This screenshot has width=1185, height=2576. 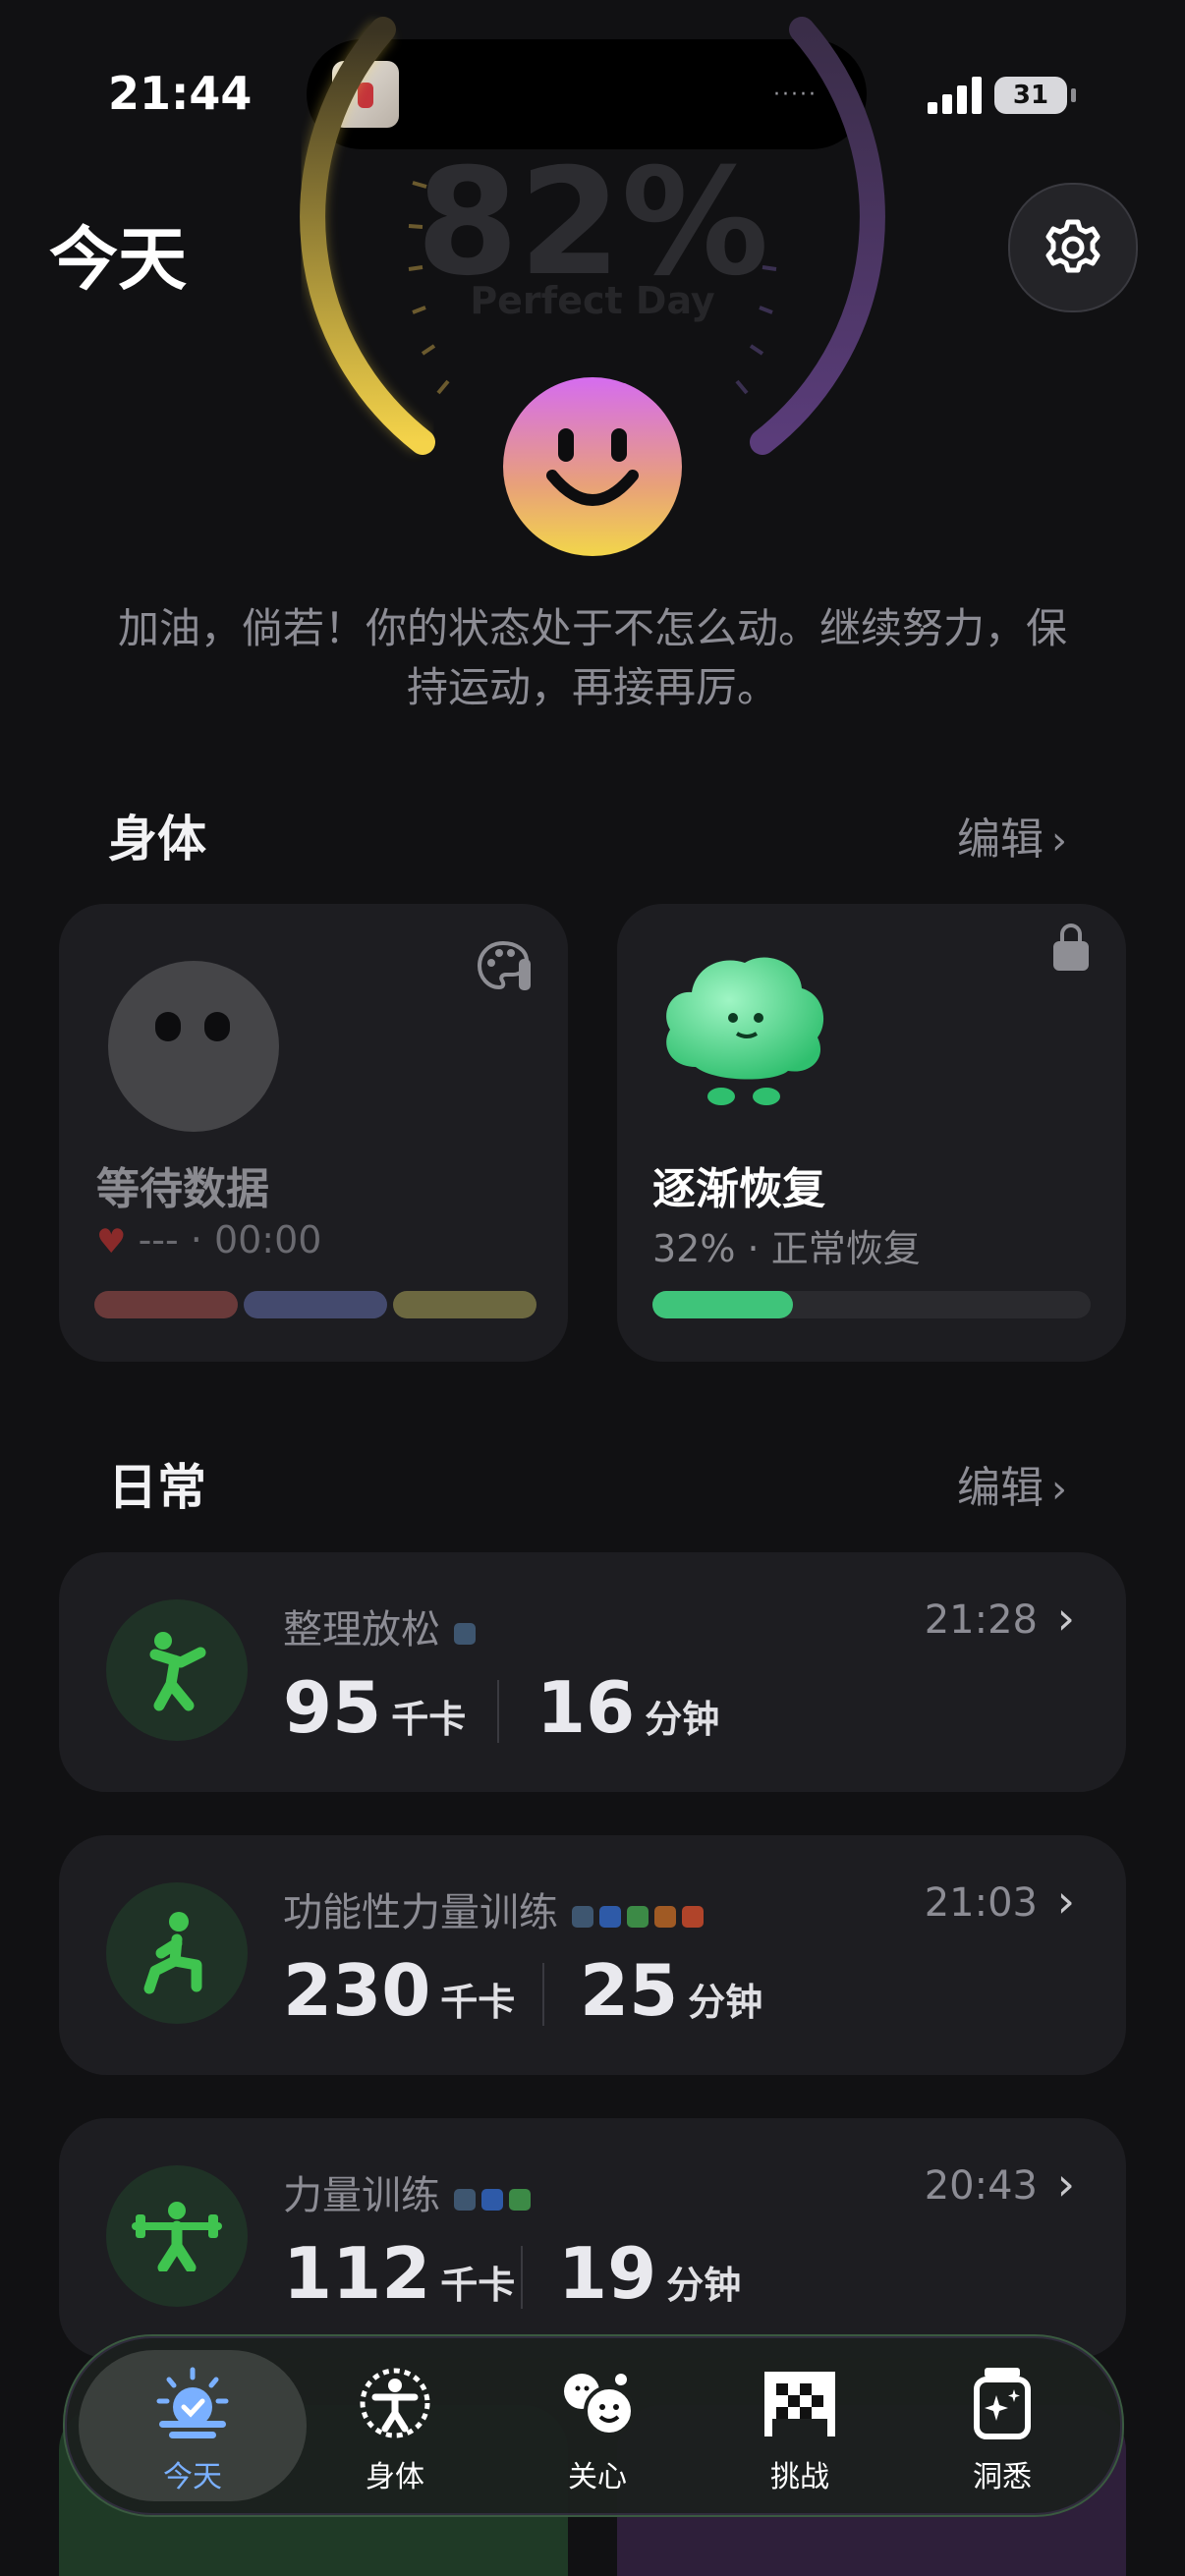 I want to click on card-detail: ♥ --- · 00:00, so click(x=209, y=1239).